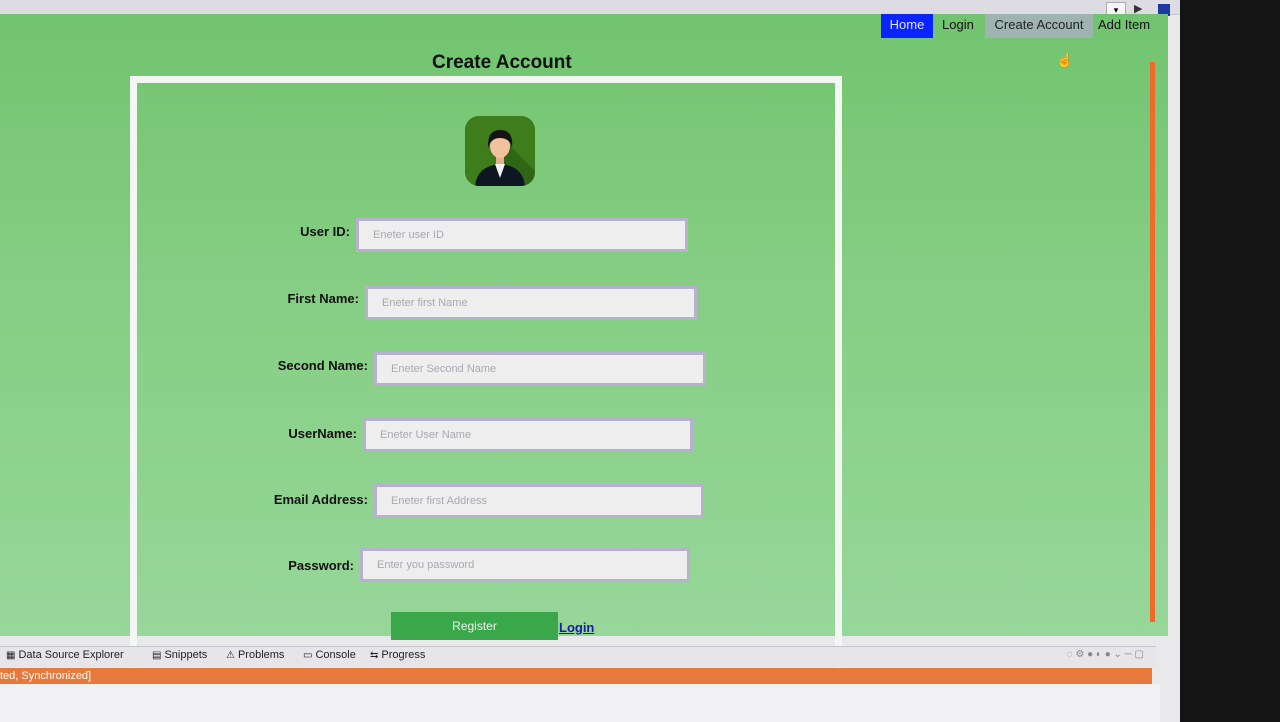 Image resolution: width=1280 pixels, height=722 pixels. Describe the element at coordinates (540, 369) in the screenshot. I see `second-name-input` at that location.